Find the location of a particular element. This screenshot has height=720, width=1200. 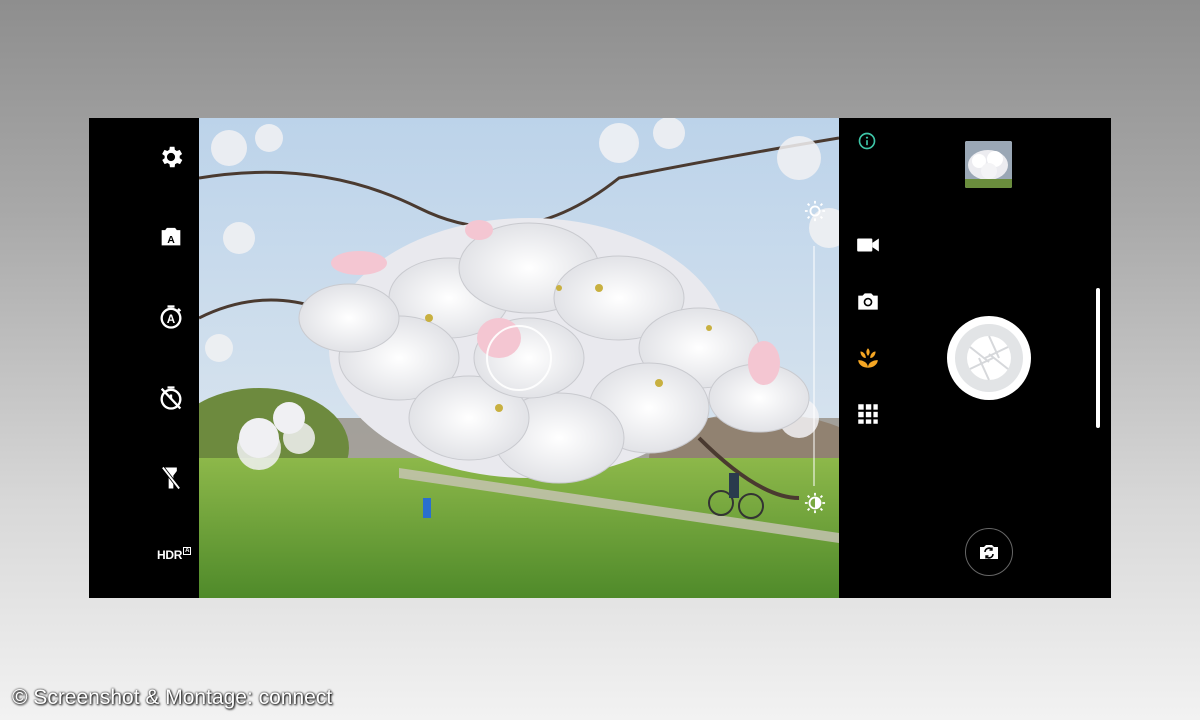

shutter-button is located at coordinates (989, 358).